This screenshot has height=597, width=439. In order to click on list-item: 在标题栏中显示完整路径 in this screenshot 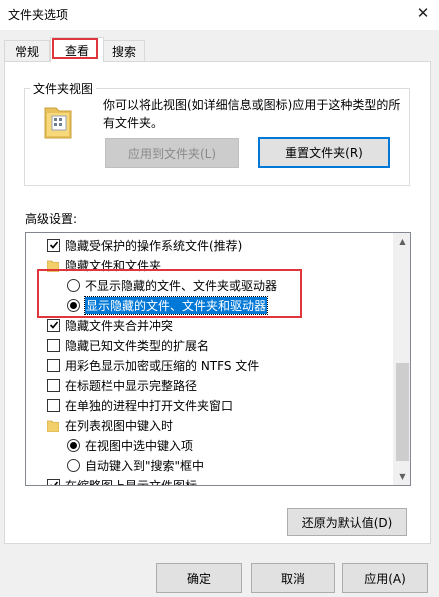, I will do `click(122, 385)`.